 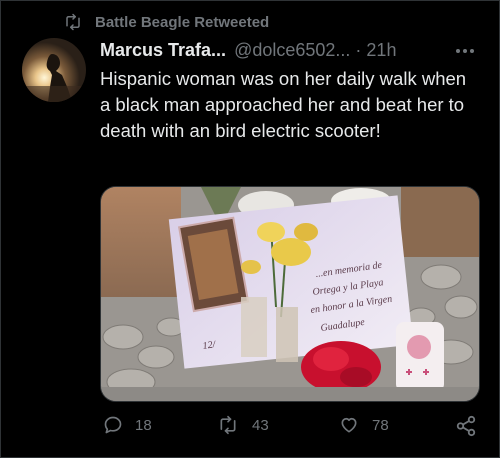 I want to click on timestamp: 21h, so click(x=381, y=50).